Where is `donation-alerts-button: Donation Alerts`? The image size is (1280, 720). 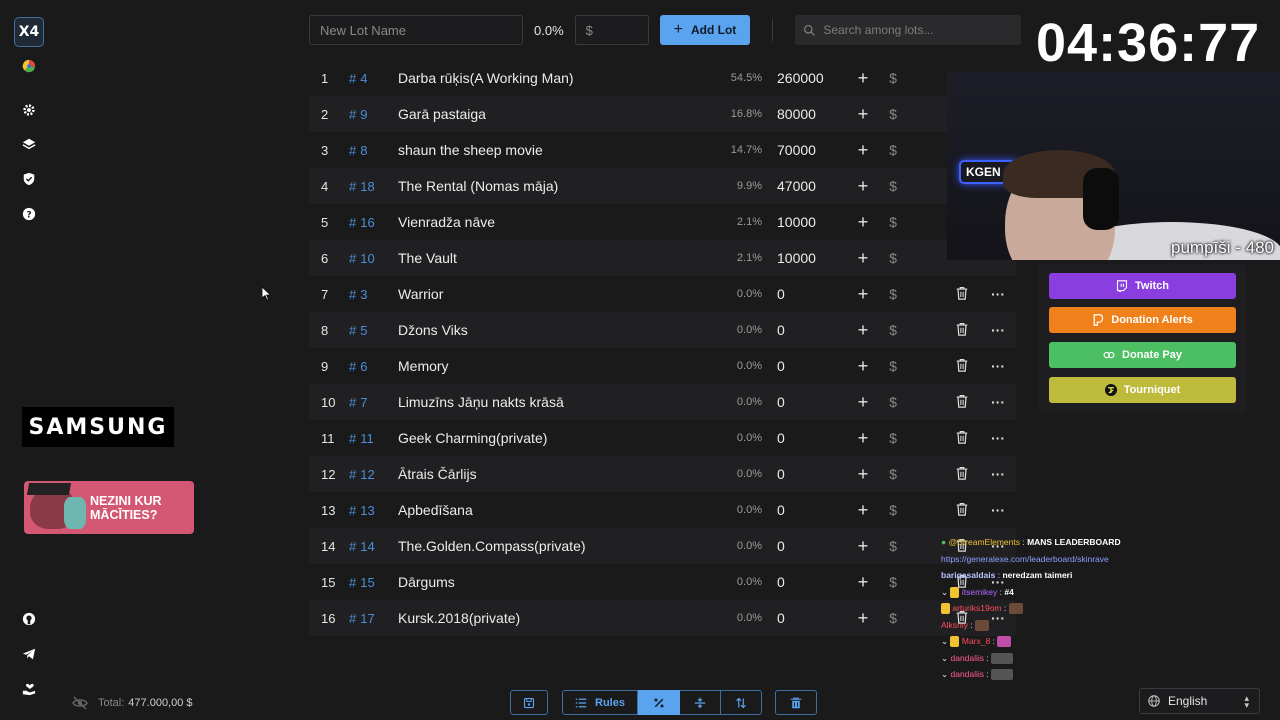
donation-alerts-button: Donation Alerts is located at coordinates (1142, 320).